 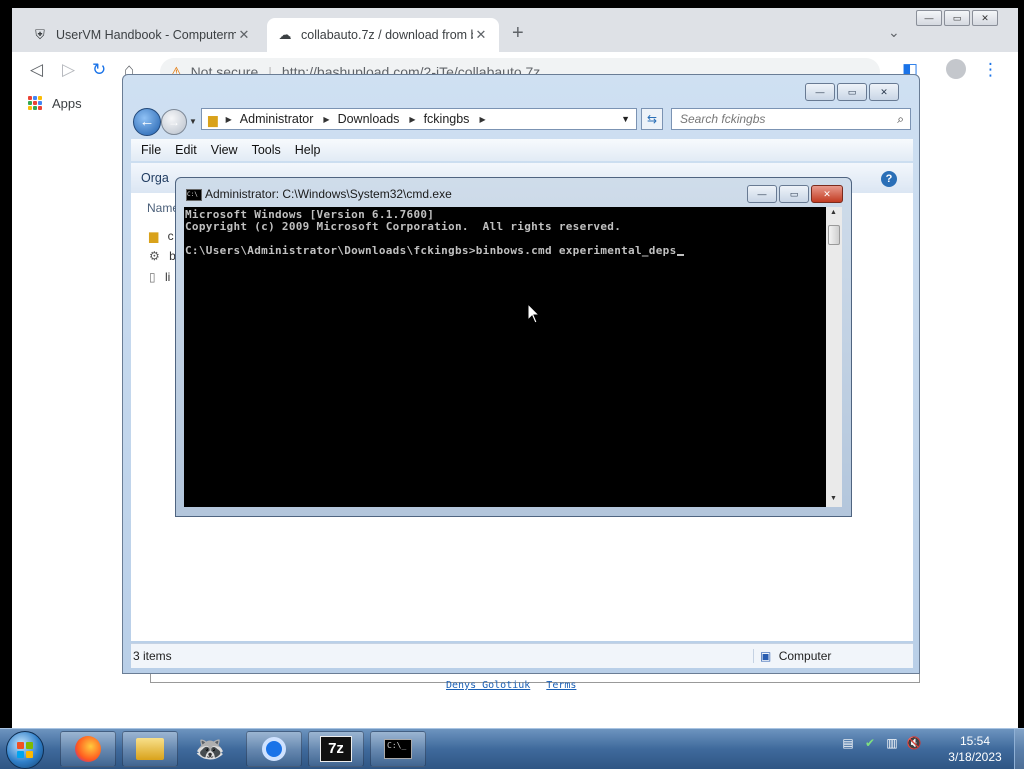 What do you see at coordinates (186, 150) in the screenshot?
I see `menu-edit: Edit` at bounding box center [186, 150].